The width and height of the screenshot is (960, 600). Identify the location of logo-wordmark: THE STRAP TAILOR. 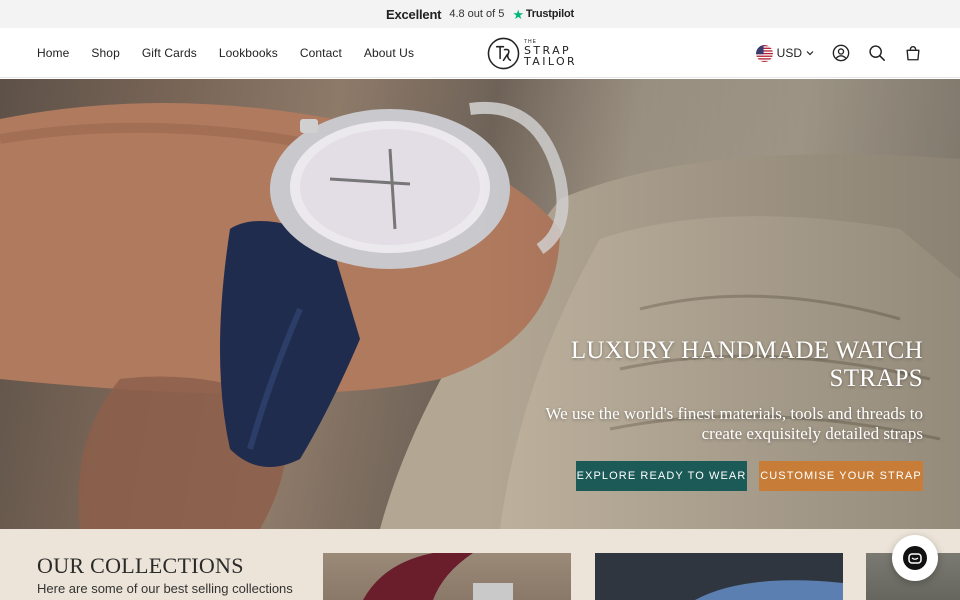
(551, 53).